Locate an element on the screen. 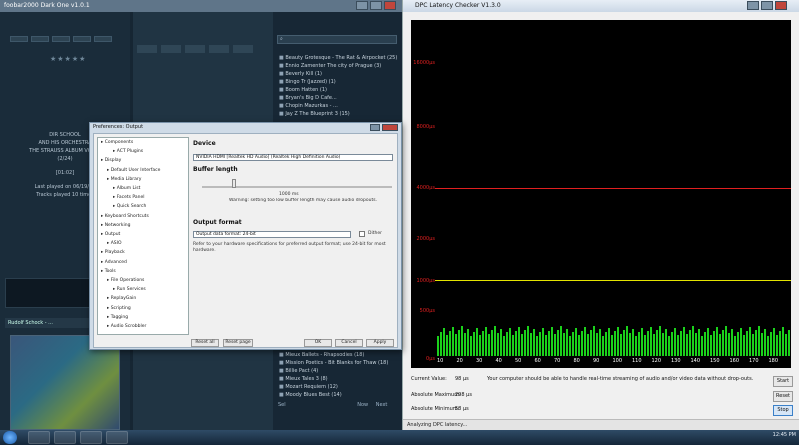  tab-next: Next is located at coordinates (382, 405).